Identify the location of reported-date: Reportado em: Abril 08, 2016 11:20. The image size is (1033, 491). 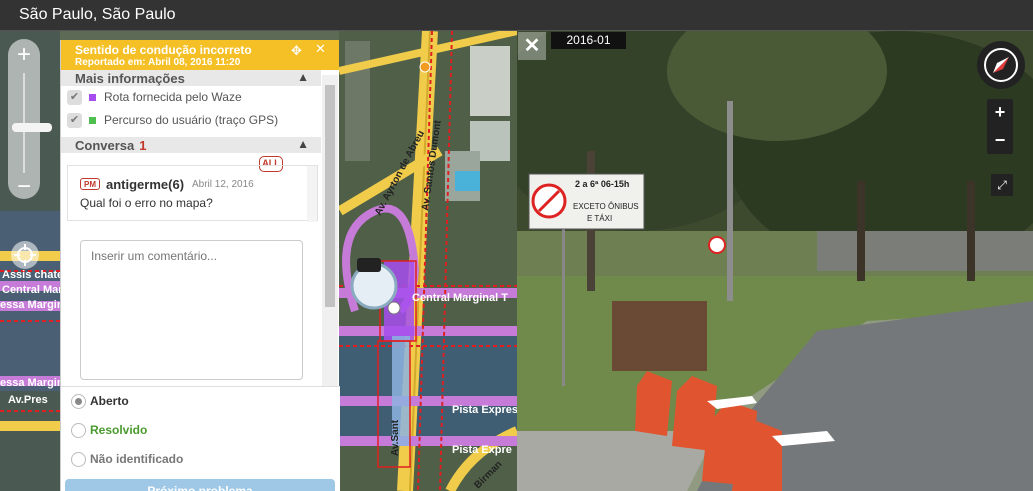
(158, 62).